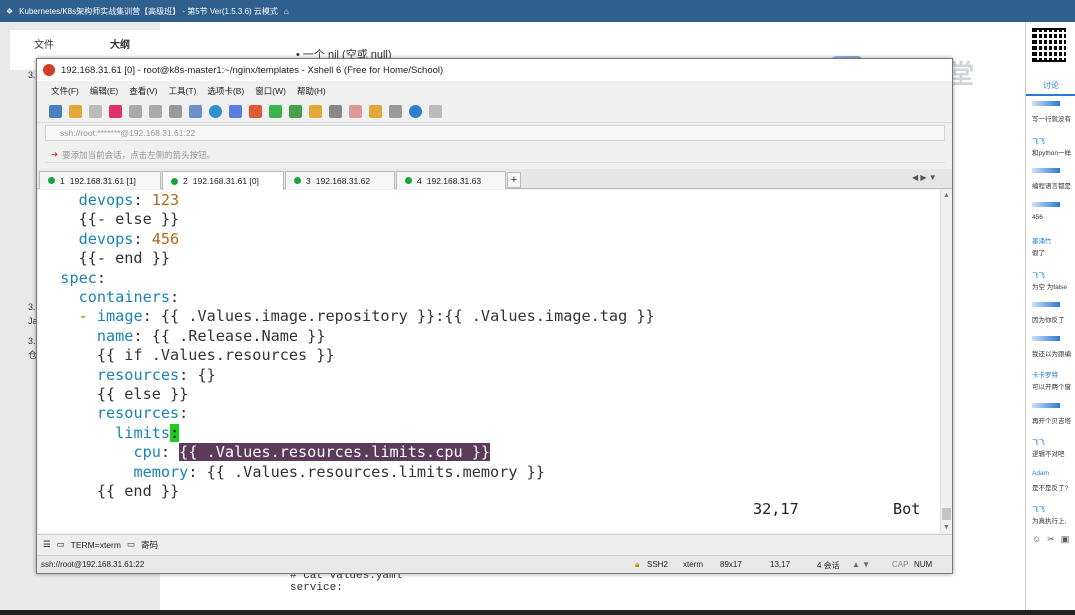 Image resolution: width=1075 pixels, height=615 pixels. I want to click on bookmark-arrow-icon: ➜, so click(54, 154).